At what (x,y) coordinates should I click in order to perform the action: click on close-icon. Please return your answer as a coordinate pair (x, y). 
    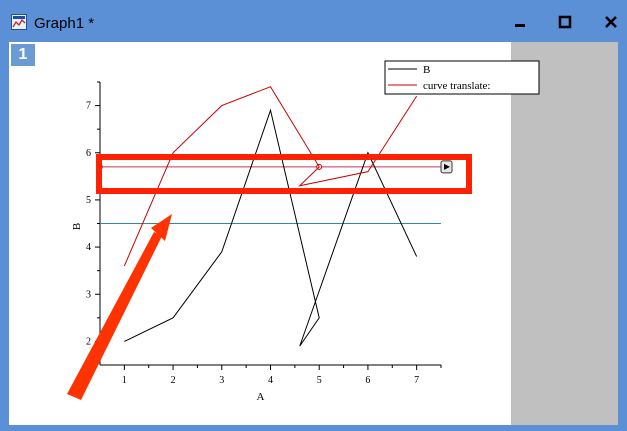
    Looking at the image, I should click on (611, 22).